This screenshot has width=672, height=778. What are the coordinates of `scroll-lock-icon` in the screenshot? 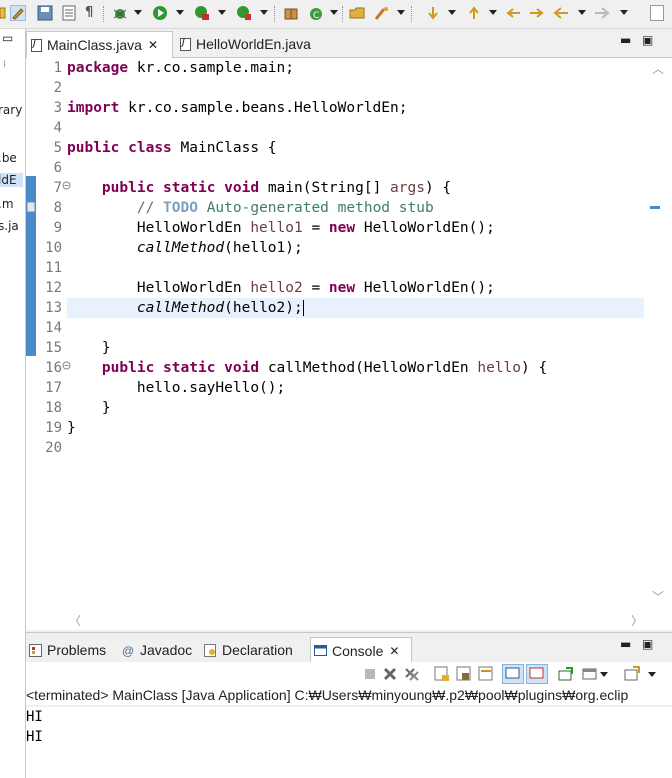 It's located at (464, 674).